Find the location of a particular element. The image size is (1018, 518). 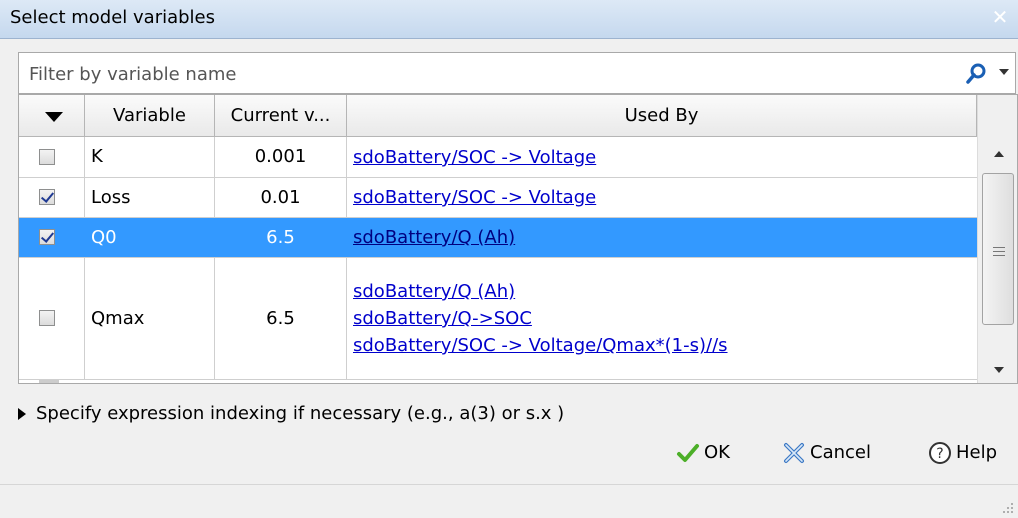

sort-arrow-icon is located at coordinates (54, 117).